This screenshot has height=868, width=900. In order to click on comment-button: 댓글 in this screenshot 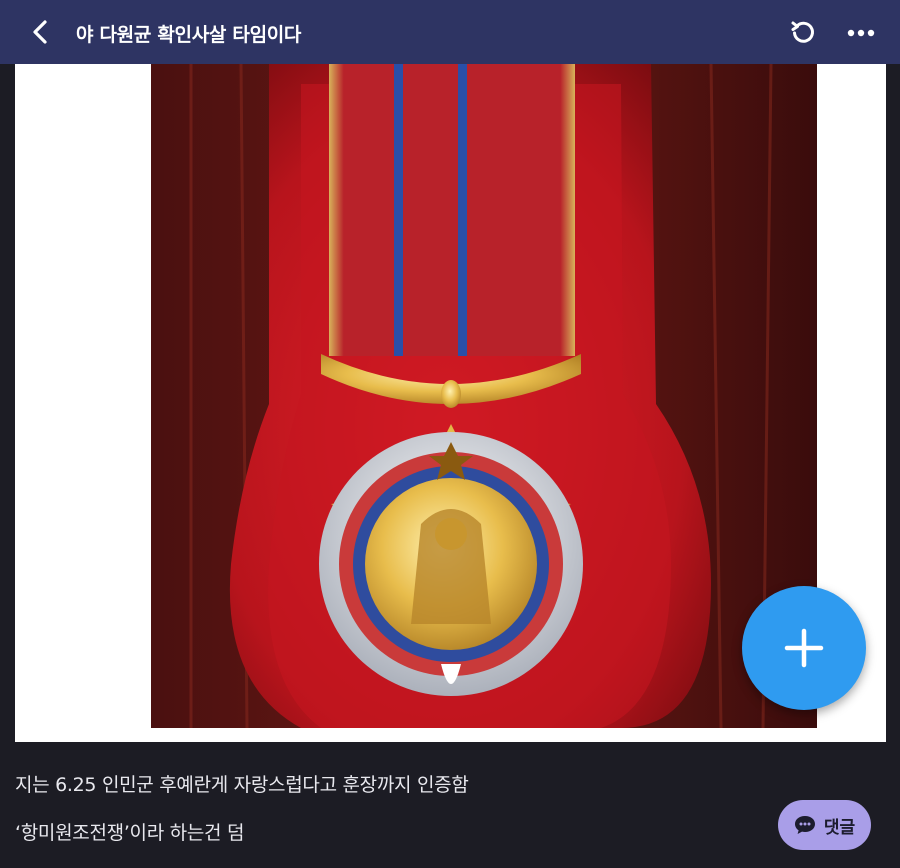, I will do `click(824, 825)`.